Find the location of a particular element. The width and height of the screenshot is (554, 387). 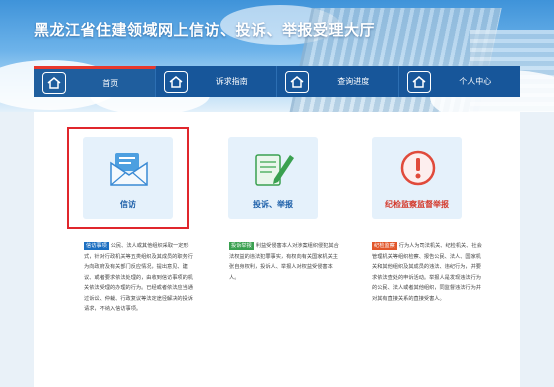

nav-label: 诉求指南 is located at coordinates (231, 81).